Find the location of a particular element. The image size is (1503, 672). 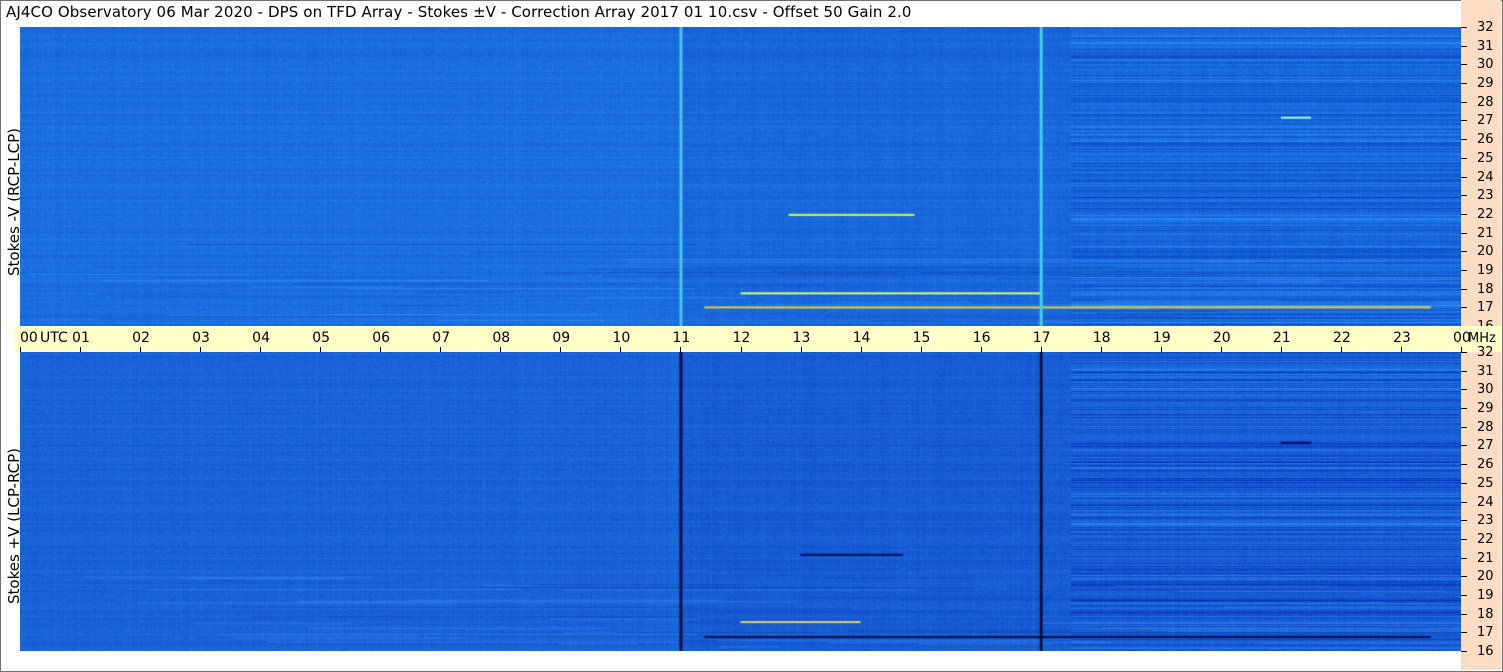

time-tick-label: 02 is located at coordinates (141, 338).